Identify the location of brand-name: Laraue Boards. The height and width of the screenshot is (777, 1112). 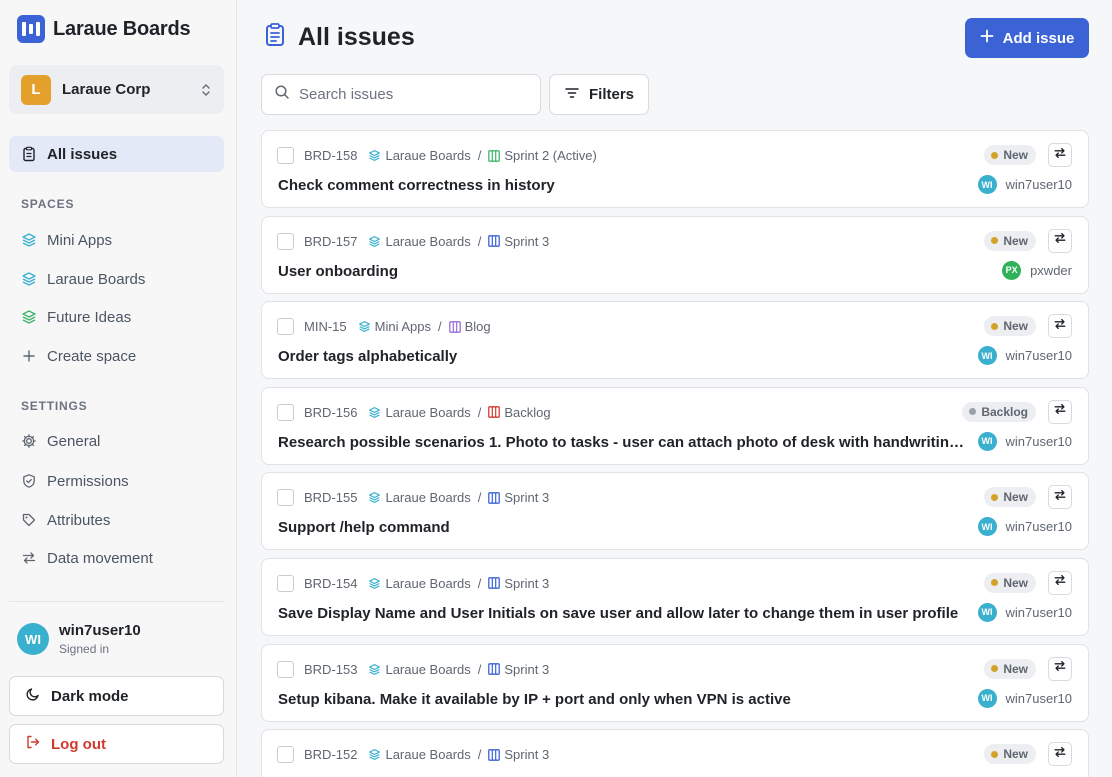
(122, 28).